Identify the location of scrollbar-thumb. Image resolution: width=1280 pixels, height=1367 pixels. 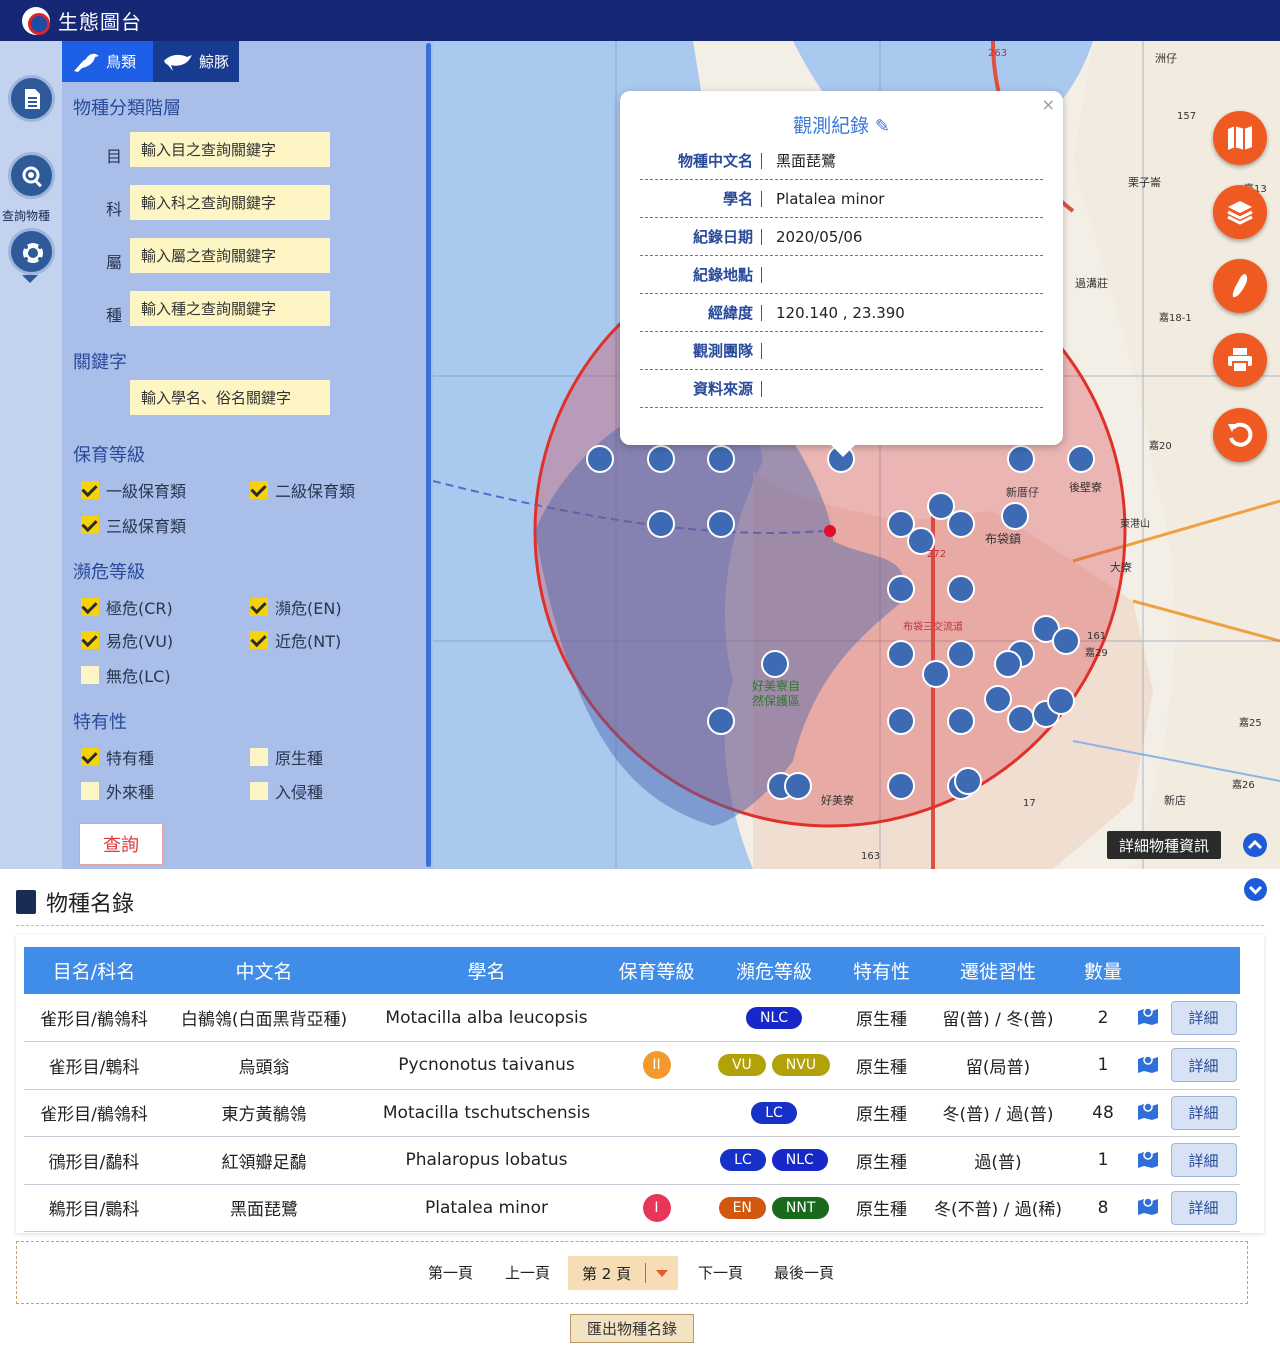
(428, 455).